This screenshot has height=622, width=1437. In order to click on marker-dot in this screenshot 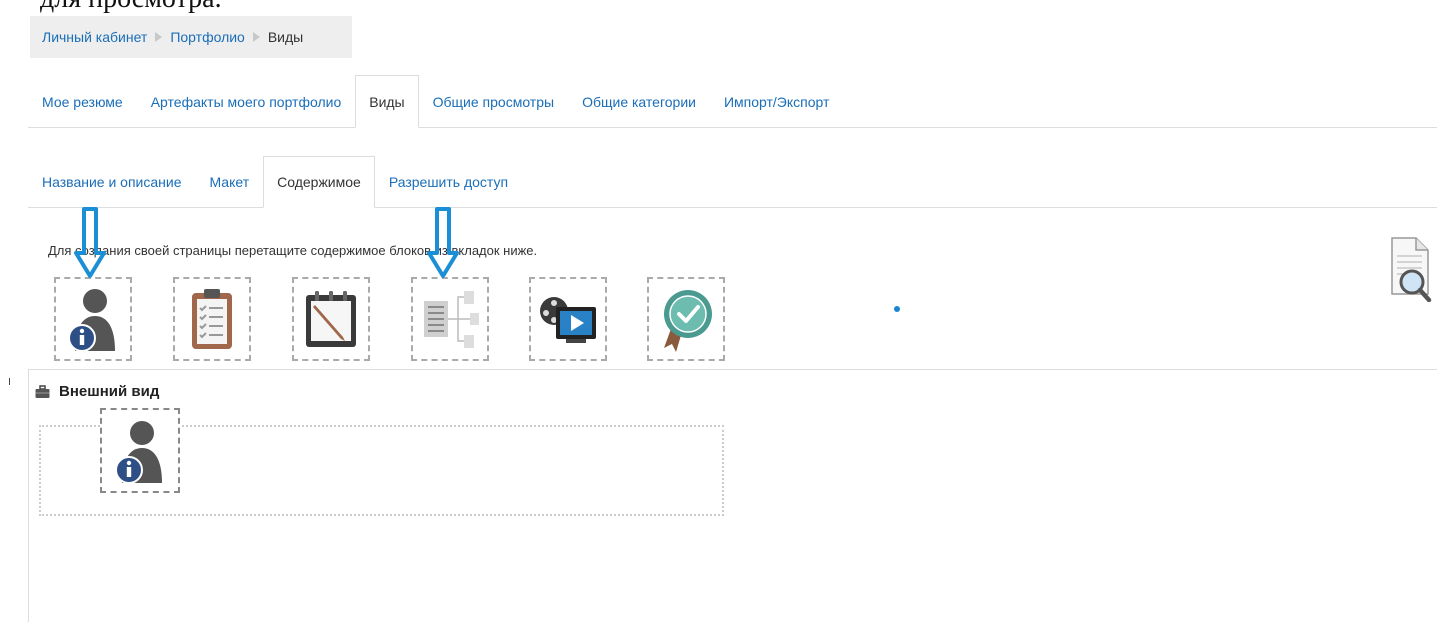, I will do `click(897, 309)`.